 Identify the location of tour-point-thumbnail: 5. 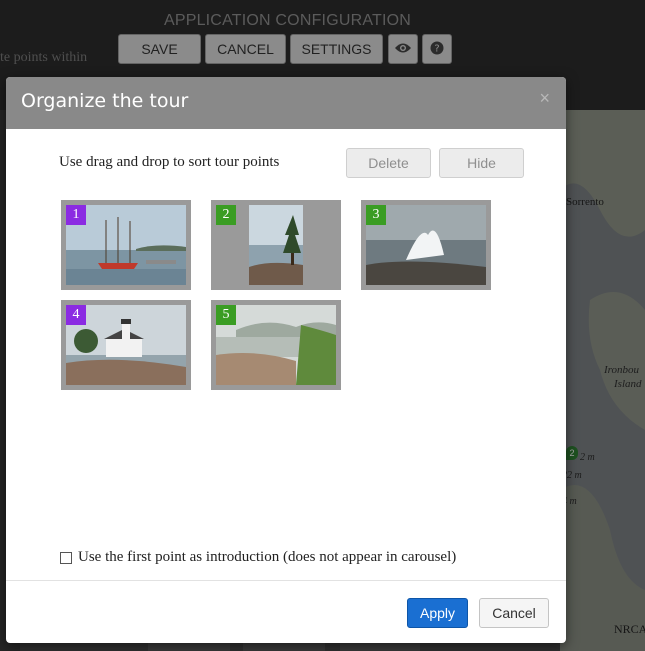
(276, 345).